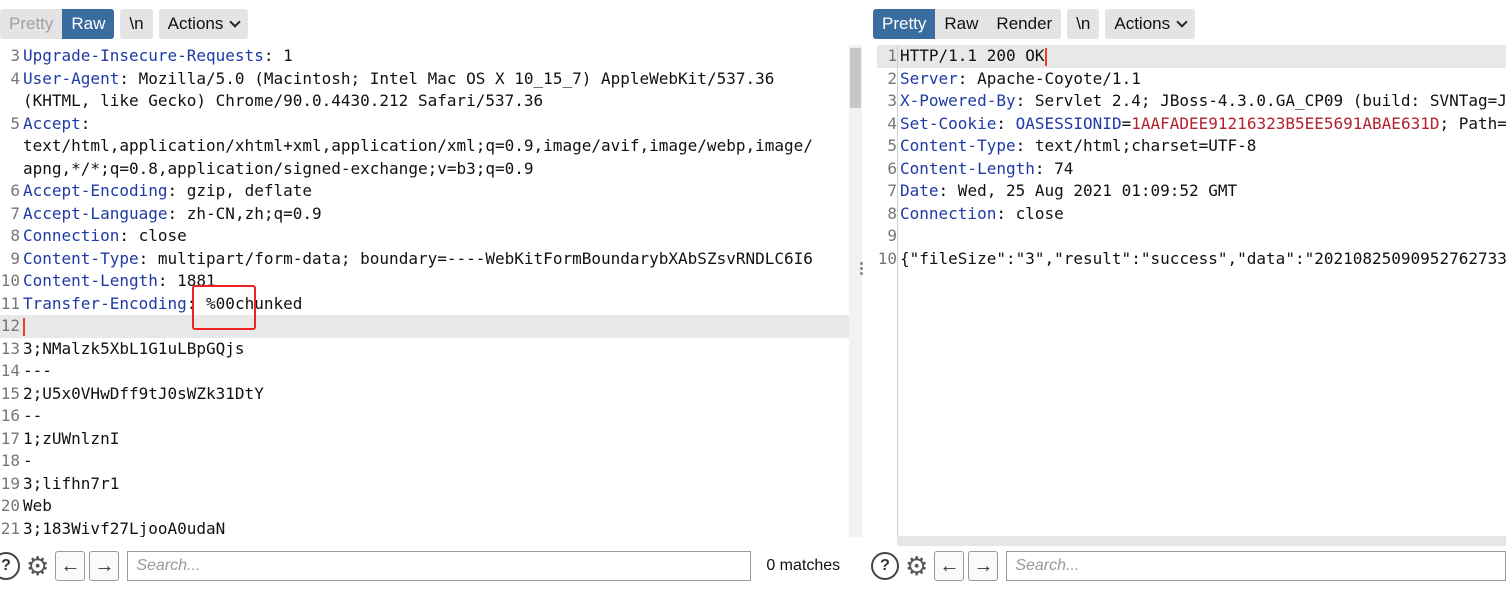 Image resolution: width=1506 pixels, height=602 pixels. Describe the element at coordinates (424, 281) in the screenshot. I see `code-line: 10 Content-Length: 1881` at that location.